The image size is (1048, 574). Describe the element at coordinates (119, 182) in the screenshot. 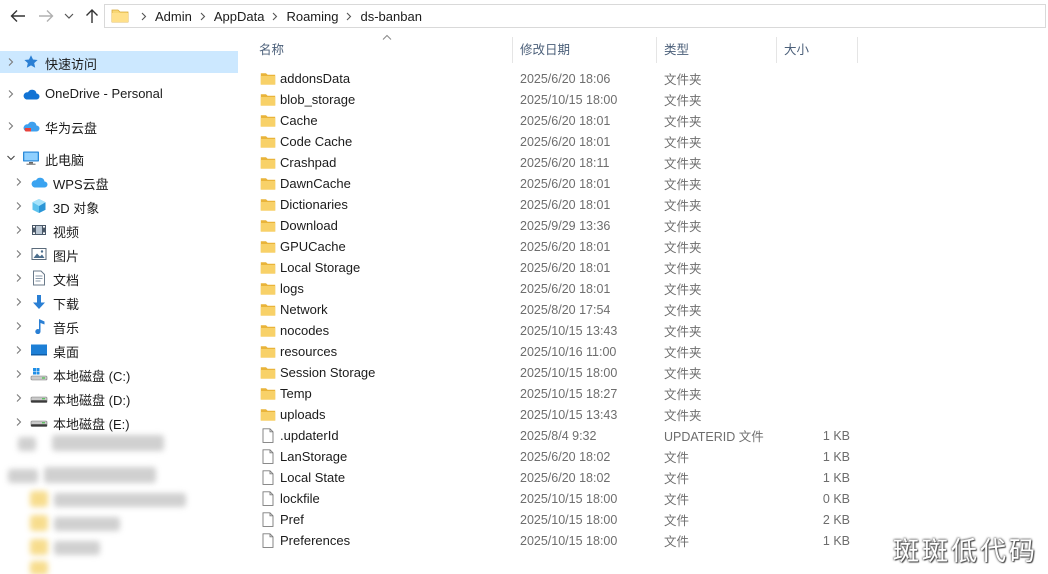

I see `sidebar-item: WPS云盘` at that location.